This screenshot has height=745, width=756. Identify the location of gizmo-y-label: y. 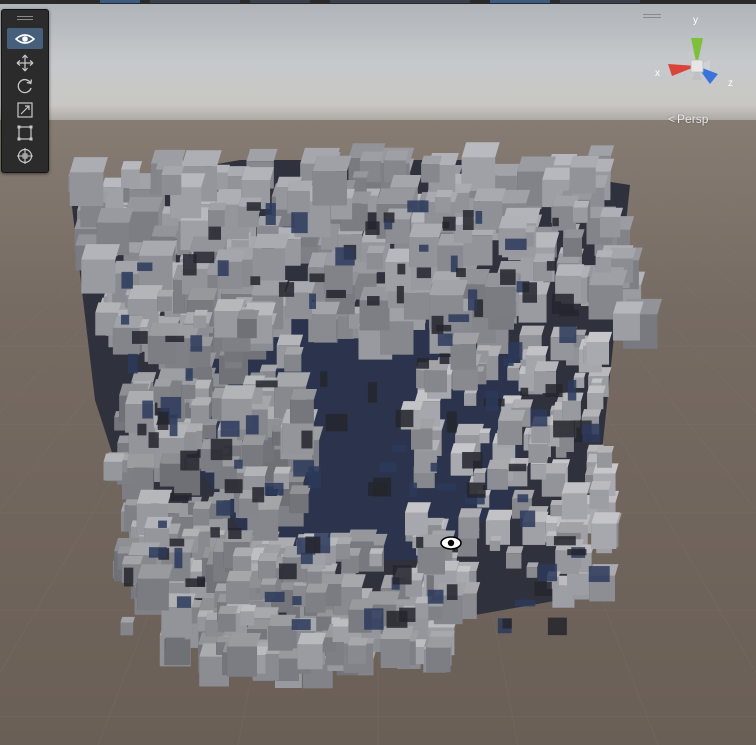
(695, 20).